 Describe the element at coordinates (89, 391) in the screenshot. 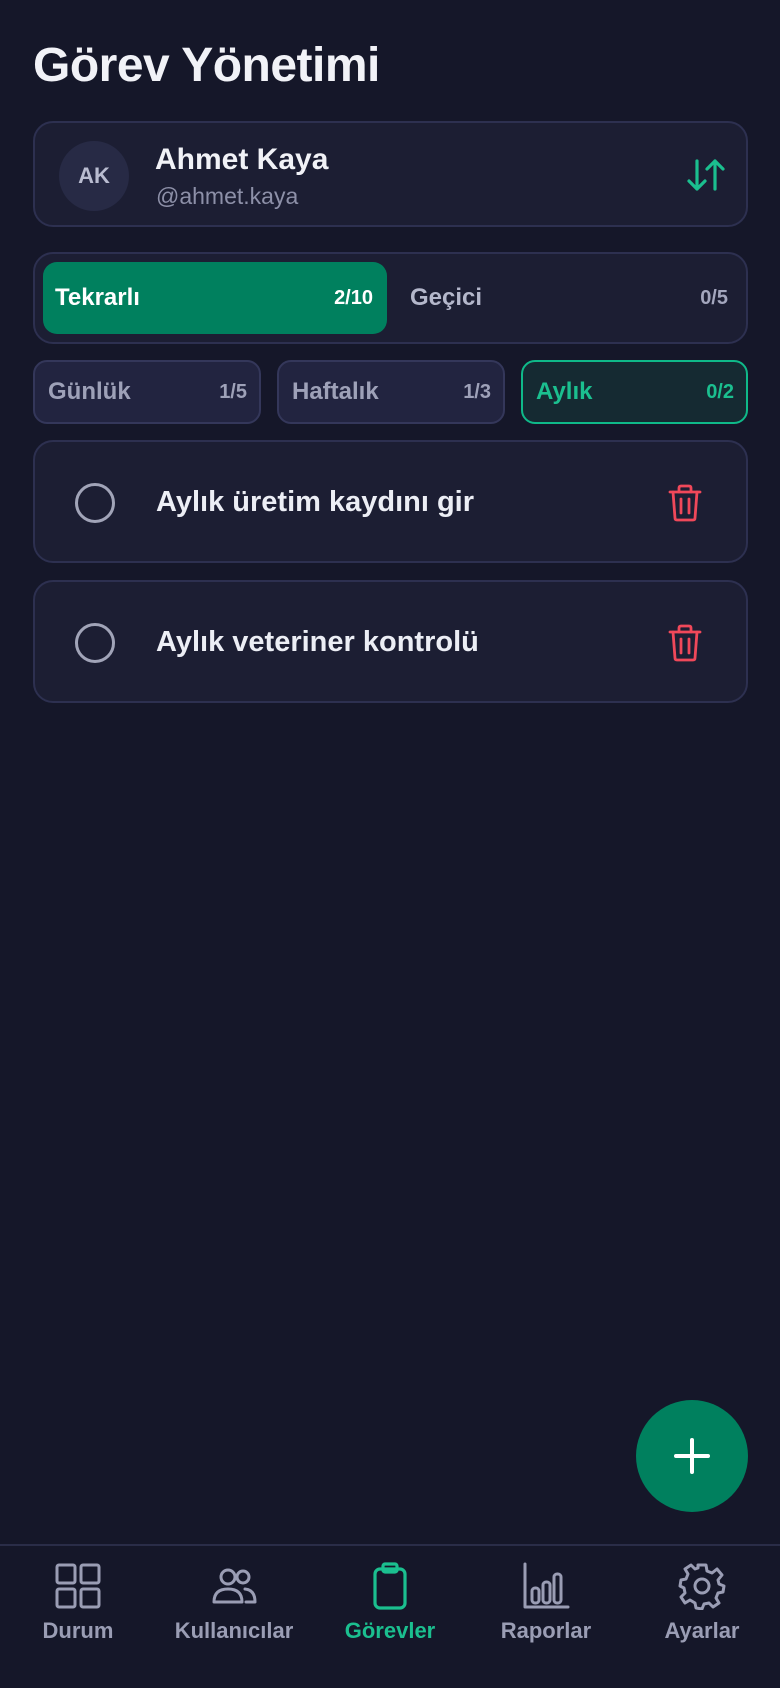

I see `filter-label: Günlük` at that location.